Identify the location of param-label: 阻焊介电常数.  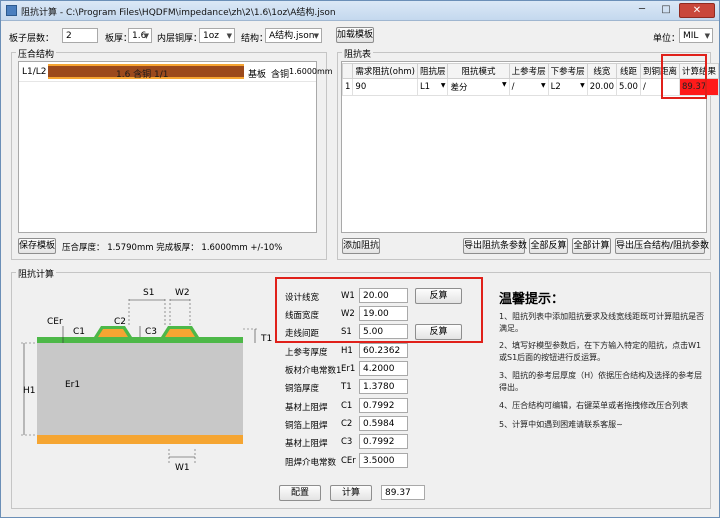
(310, 462).